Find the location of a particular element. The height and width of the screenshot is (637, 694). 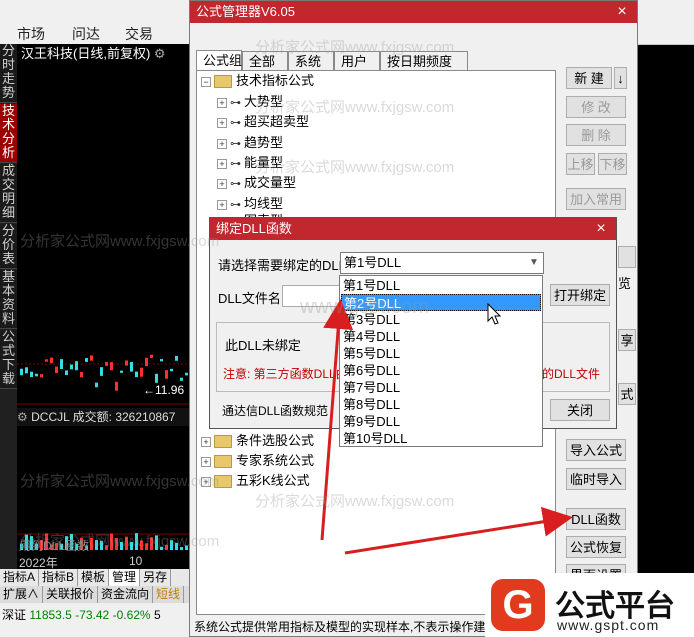

tab-expand: 扩展∧ is located at coordinates (22, 594).